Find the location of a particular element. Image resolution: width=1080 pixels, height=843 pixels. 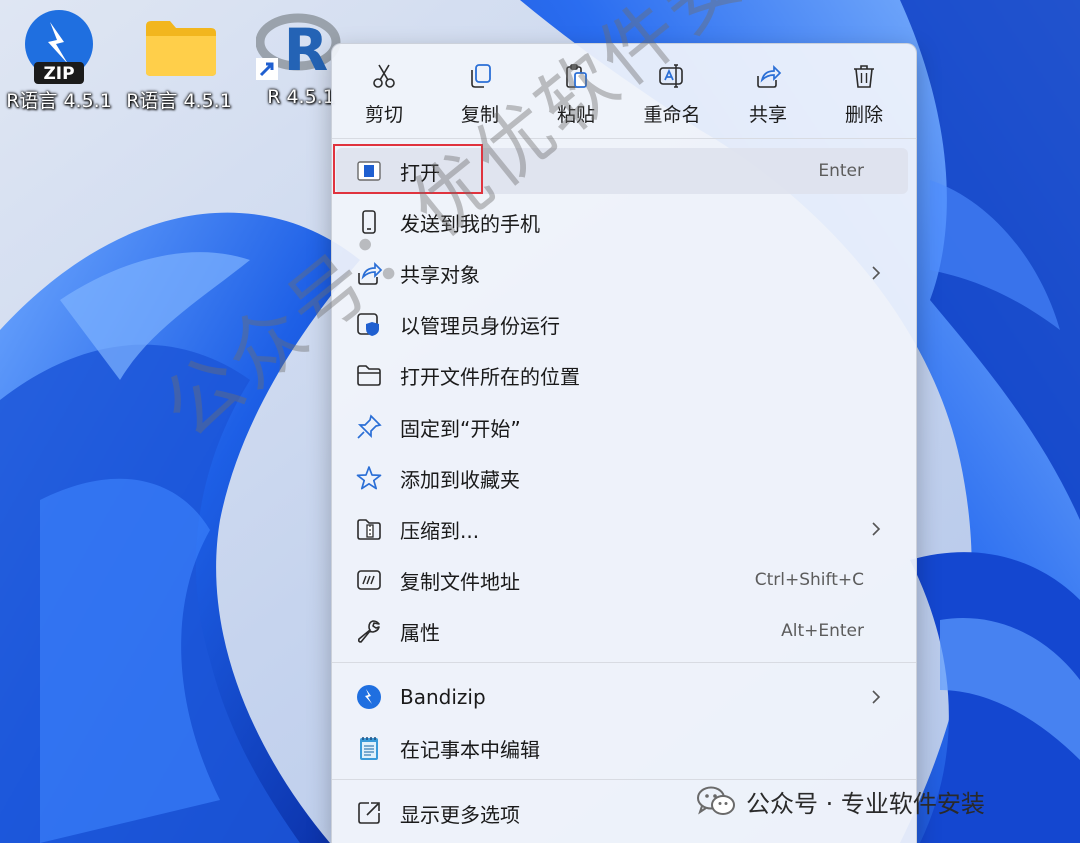

trash-icon is located at coordinates (864, 76).